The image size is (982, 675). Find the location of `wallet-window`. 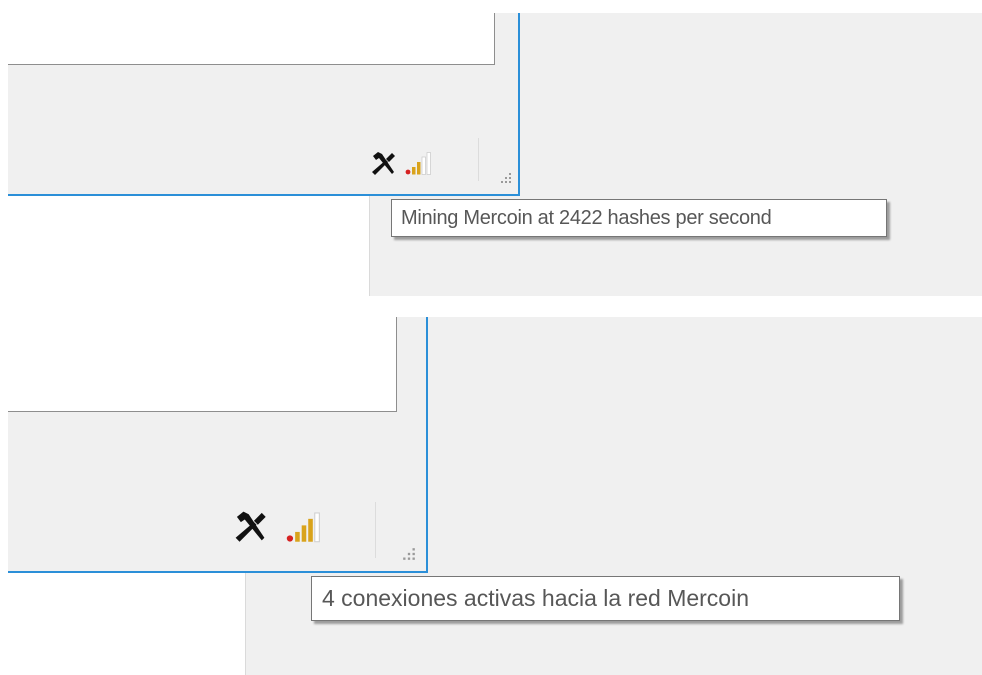

wallet-window is located at coordinates (264, 104).